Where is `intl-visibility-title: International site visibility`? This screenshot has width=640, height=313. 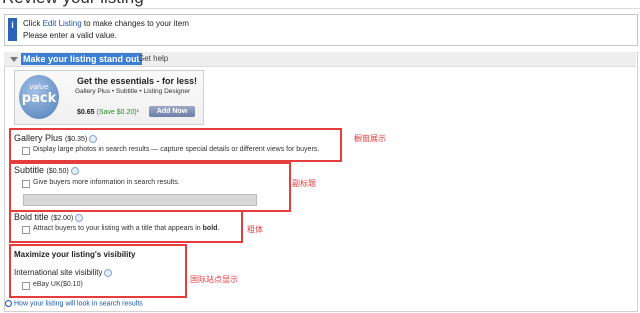 intl-visibility-title: International site visibility is located at coordinates (63, 272).